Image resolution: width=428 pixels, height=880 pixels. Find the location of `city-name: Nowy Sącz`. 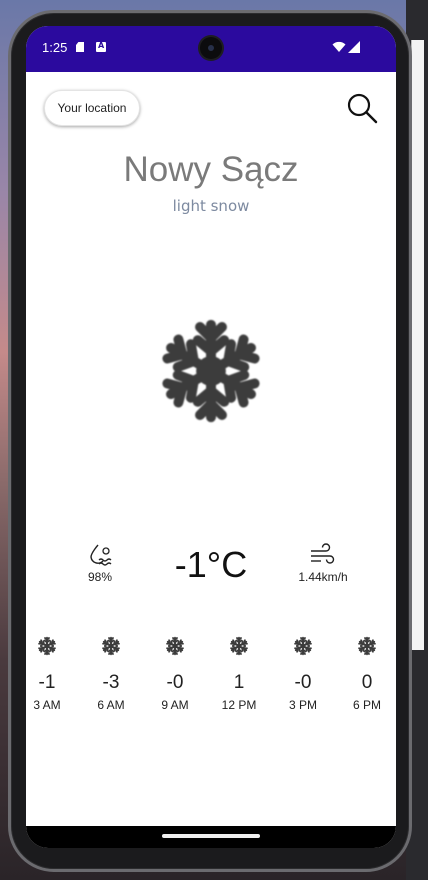

city-name: Nowy Sącz is located at coordinates (211, 169).